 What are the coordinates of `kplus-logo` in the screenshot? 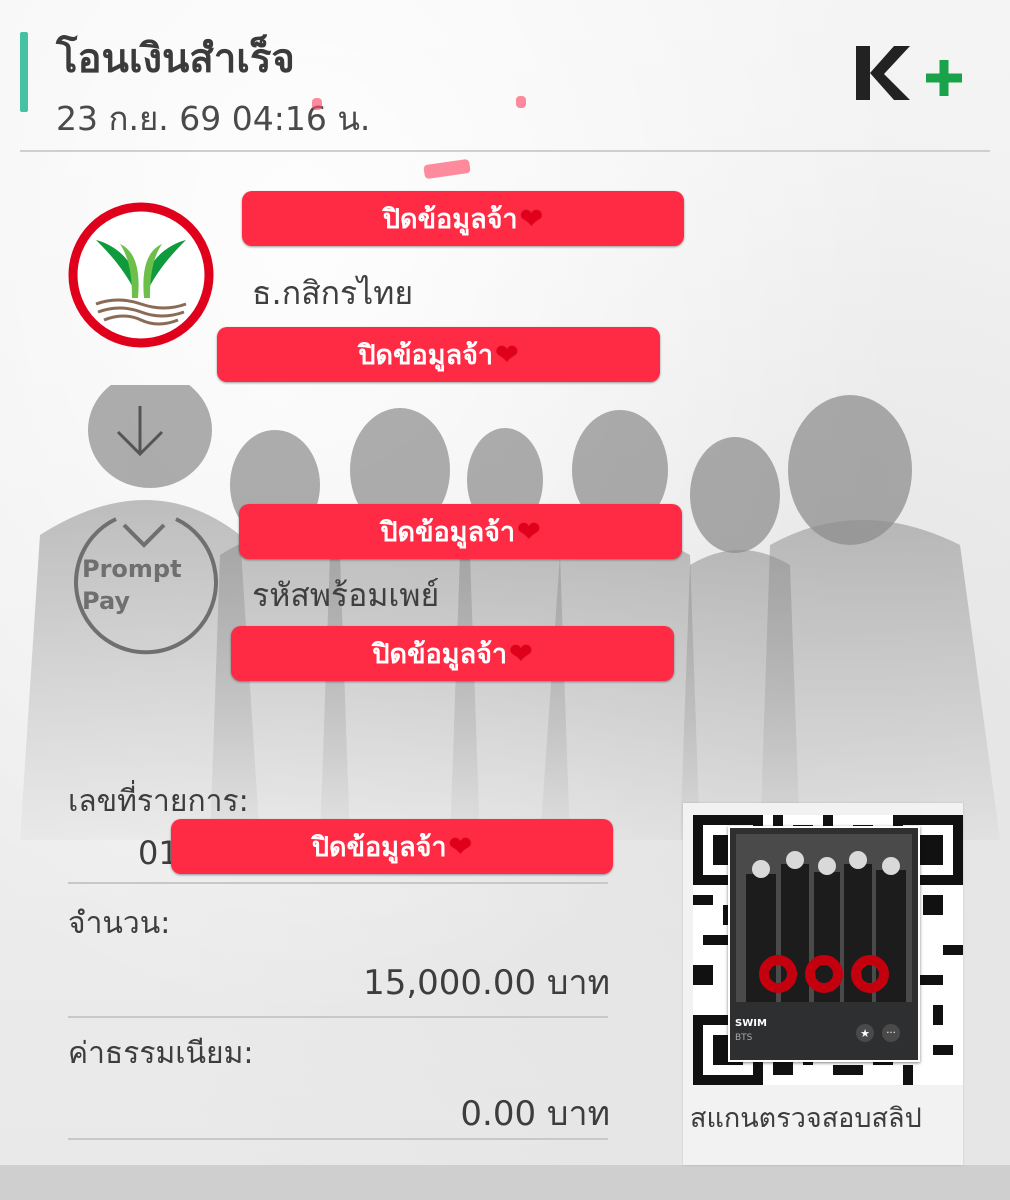 It's located at (909, 73).